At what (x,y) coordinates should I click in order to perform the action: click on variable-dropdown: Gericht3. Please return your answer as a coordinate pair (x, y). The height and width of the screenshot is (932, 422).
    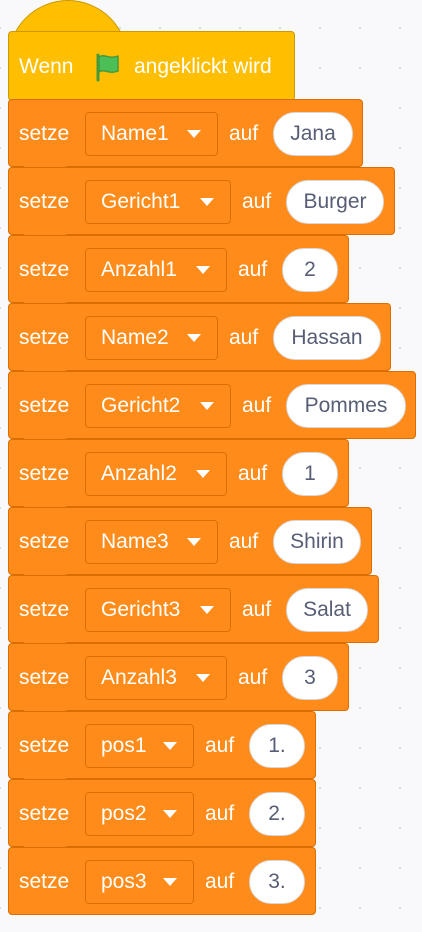
    Looking at the image, I should click on (158, 610).